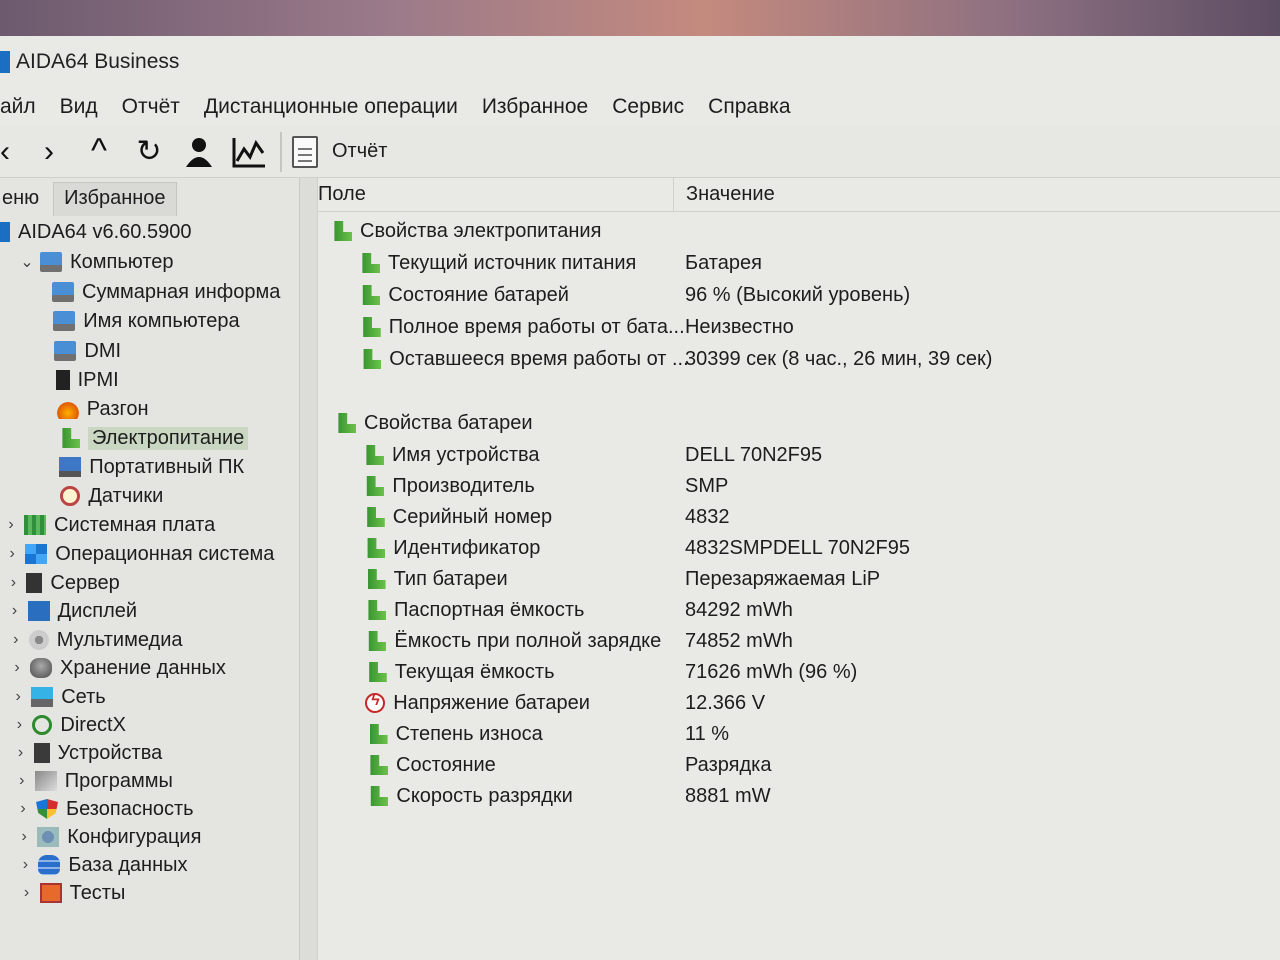 This screenshot has height=960, width=1280. Describe the element at coordinates (465, 231) in the screenshot. I see `group-header: Свойства электропитания` at that location.